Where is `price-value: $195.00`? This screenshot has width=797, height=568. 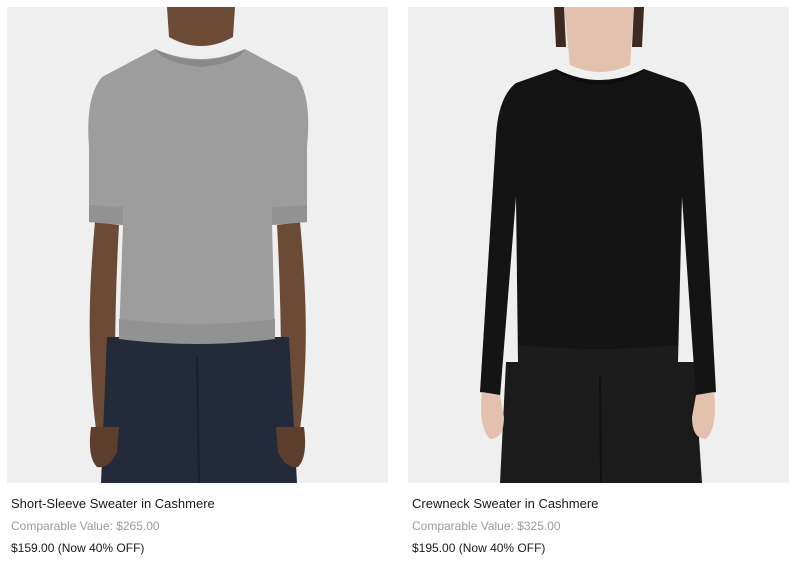 price-value: $195.00 is located at coordinates (434, 548).